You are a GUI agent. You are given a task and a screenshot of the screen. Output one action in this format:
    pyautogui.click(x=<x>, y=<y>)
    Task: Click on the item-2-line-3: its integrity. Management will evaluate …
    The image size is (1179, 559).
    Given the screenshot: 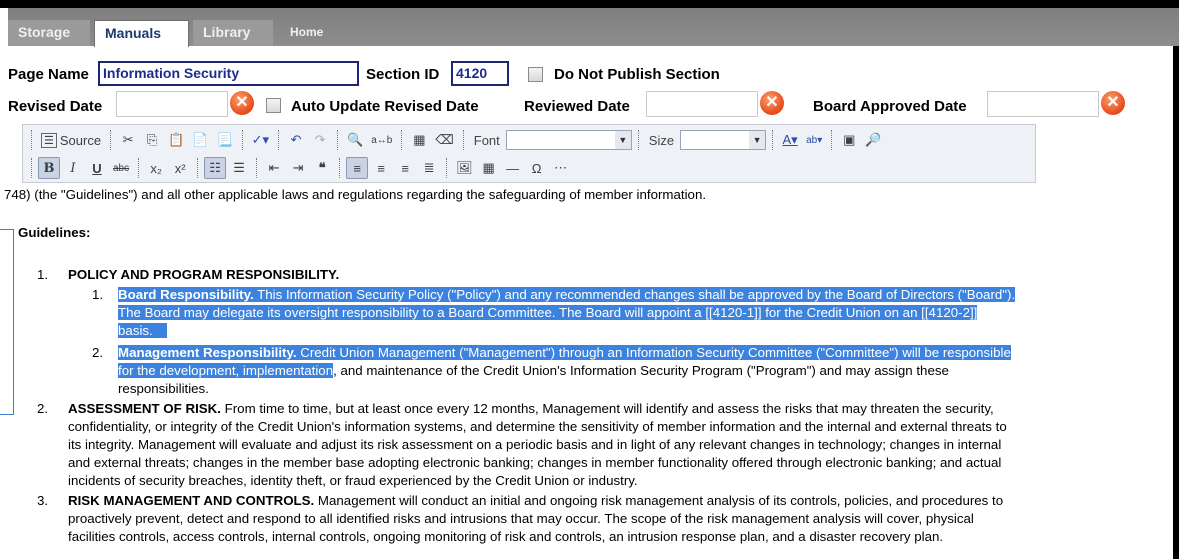 What is the action you would take?
    pyautogui.click(x=535, y=444)
    